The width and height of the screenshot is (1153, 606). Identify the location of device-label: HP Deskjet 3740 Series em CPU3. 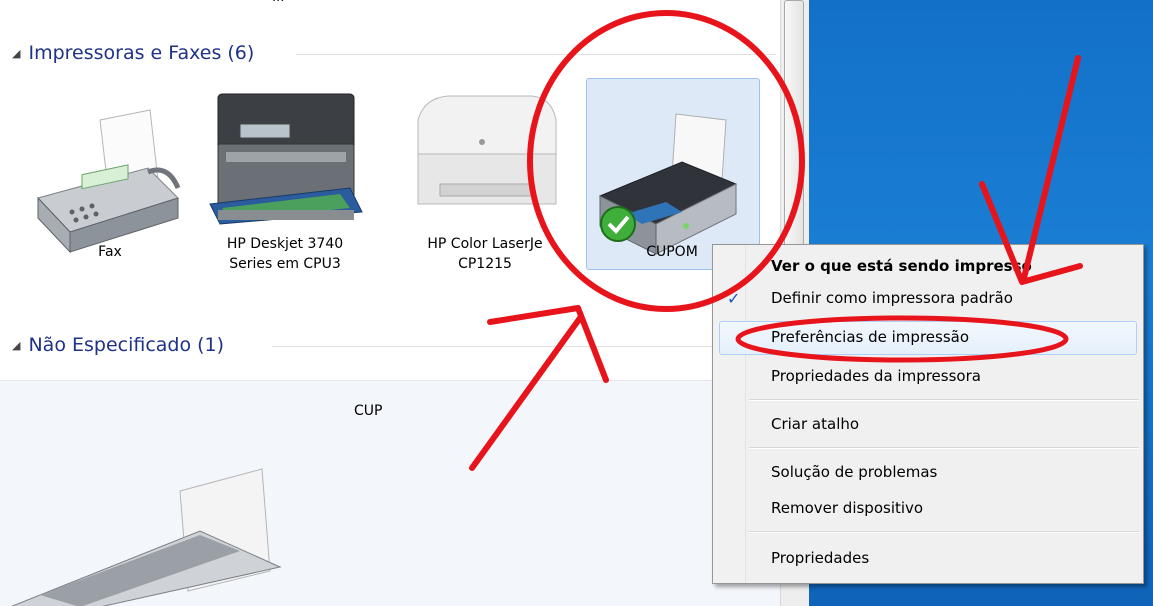
(285, 254).